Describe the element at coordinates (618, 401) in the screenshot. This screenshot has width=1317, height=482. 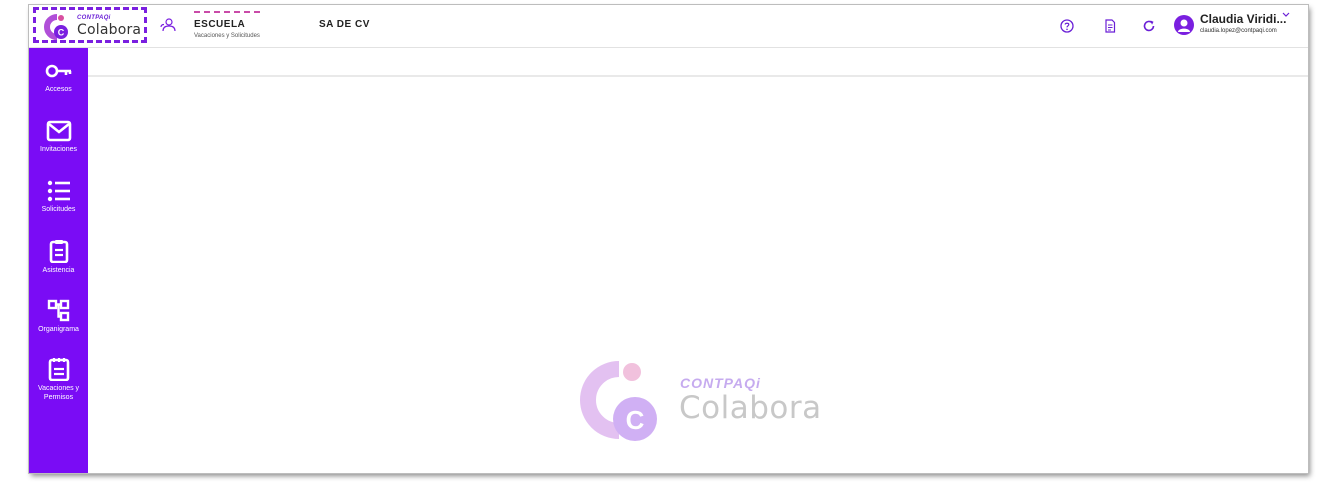
I see `watermark-logo-icon: C` at that location.